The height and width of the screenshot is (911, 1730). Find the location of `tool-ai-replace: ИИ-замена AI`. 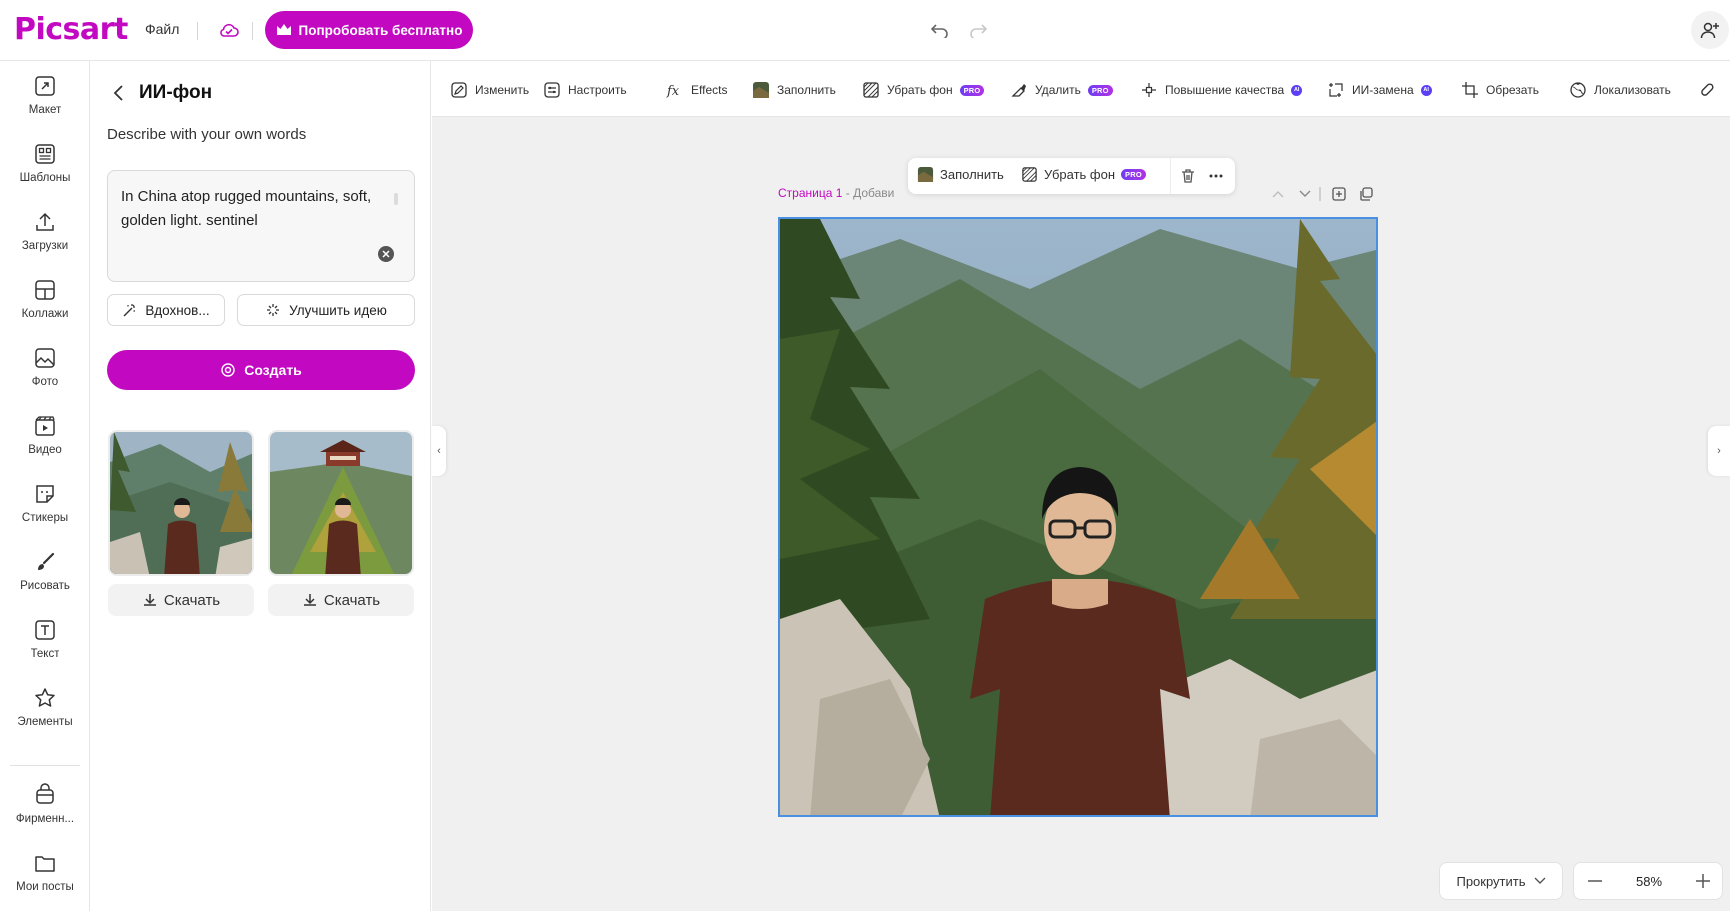

tool-ai-replace: ИИ-замена AI is located at coordinates (1379, 90).